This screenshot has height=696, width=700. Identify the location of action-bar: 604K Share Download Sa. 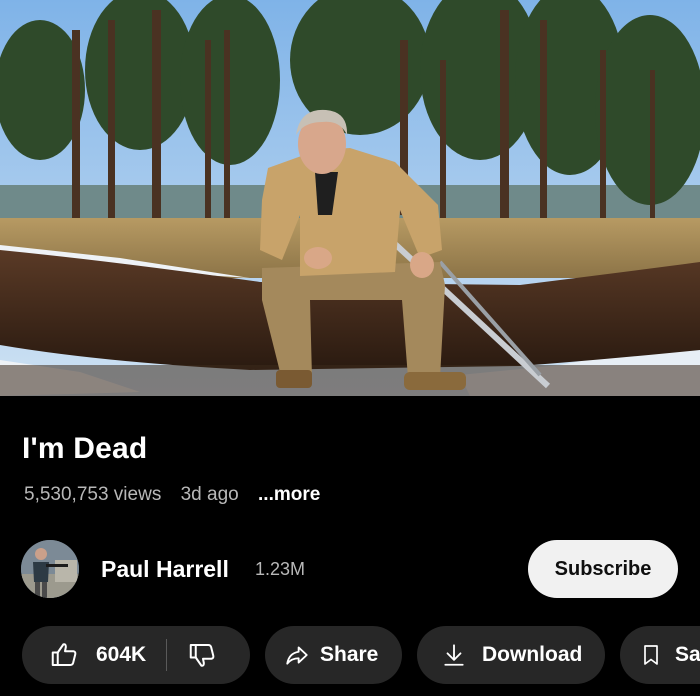
(350, 655).